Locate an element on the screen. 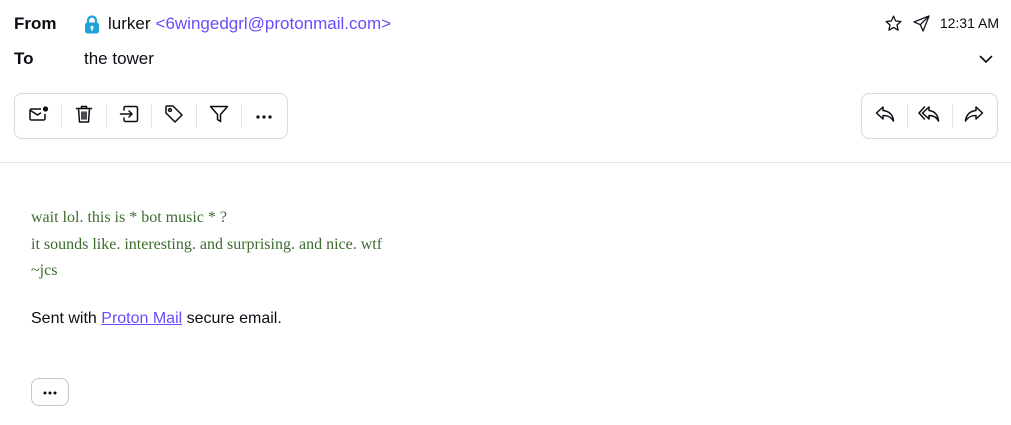 This screenshot has width=1011, height=425. reply-toolbar is located at coordinates (929, 116).